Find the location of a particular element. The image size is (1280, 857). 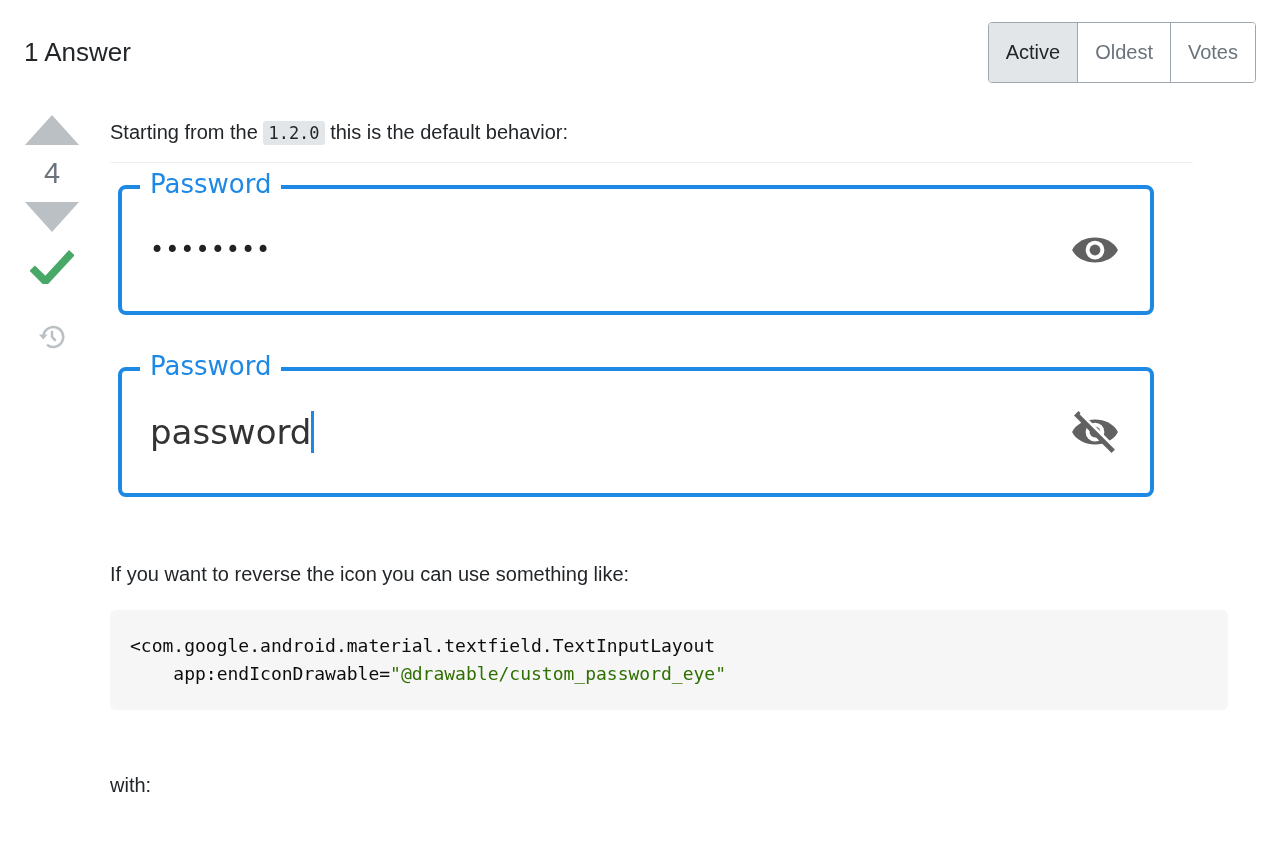

paragraph-text: If you want to reverse the icon you can use something like: is located at coordinates (370, 574).